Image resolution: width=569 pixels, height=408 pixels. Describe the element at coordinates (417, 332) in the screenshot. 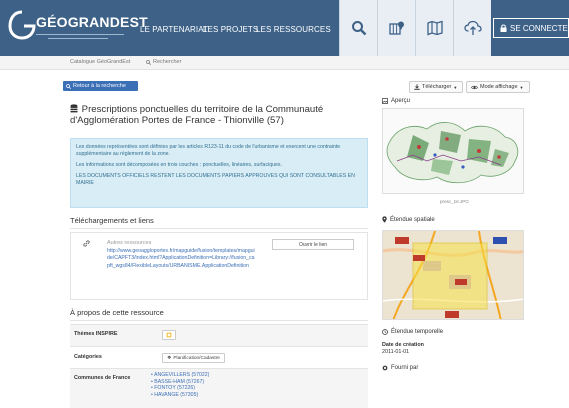

I see `temporal-extent-label-text: Étendue temporelle` at that location.